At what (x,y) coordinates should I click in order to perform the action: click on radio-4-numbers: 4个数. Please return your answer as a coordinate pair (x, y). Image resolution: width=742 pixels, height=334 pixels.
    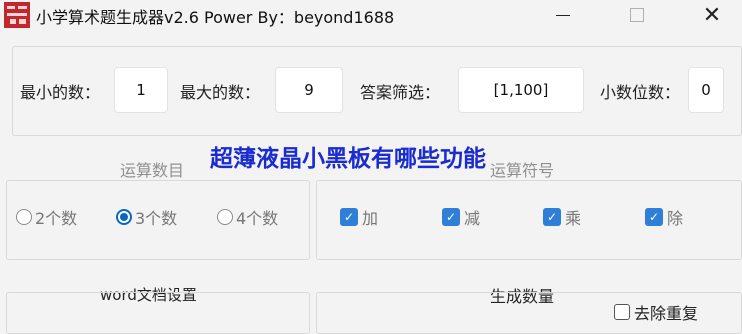
    Looking at the image, I should click on (247, 217).